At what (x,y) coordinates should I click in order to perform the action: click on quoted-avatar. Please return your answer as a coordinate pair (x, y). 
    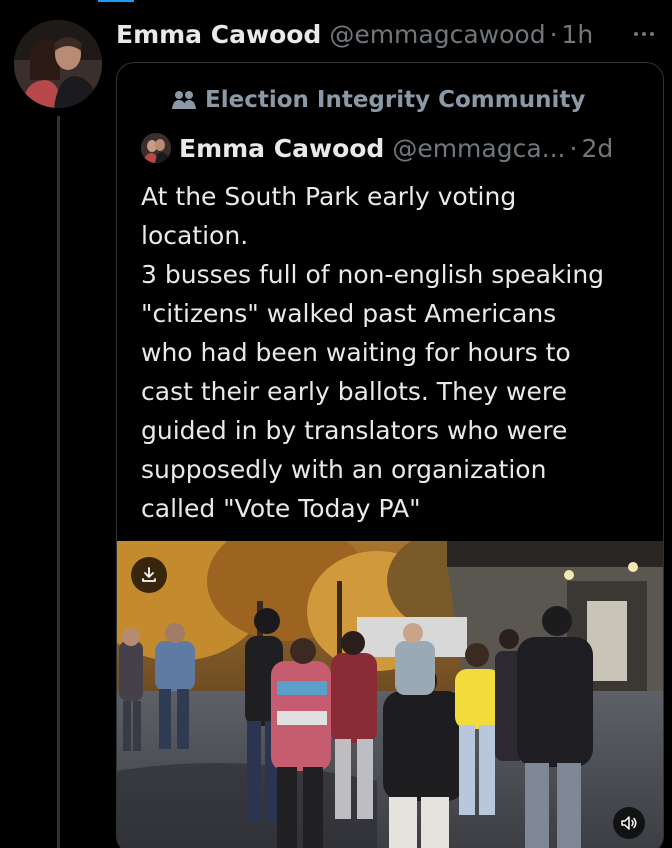
    Looking at the image, I should click on (156, 148).